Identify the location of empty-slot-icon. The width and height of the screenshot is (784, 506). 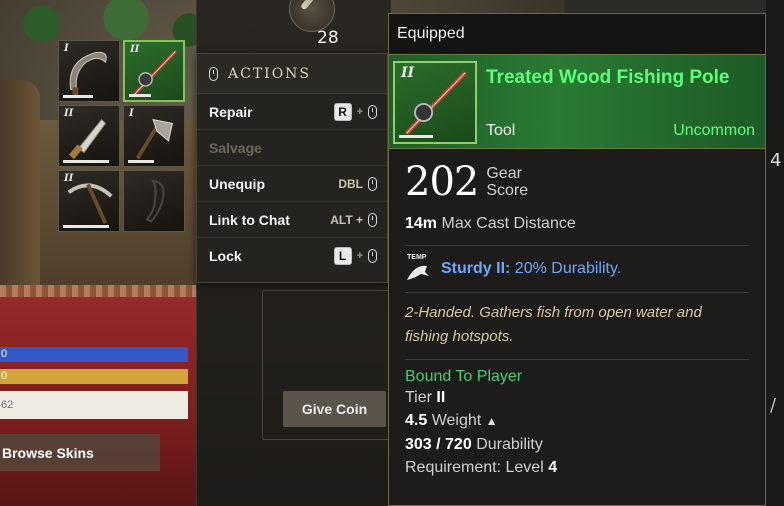
(155, 201).